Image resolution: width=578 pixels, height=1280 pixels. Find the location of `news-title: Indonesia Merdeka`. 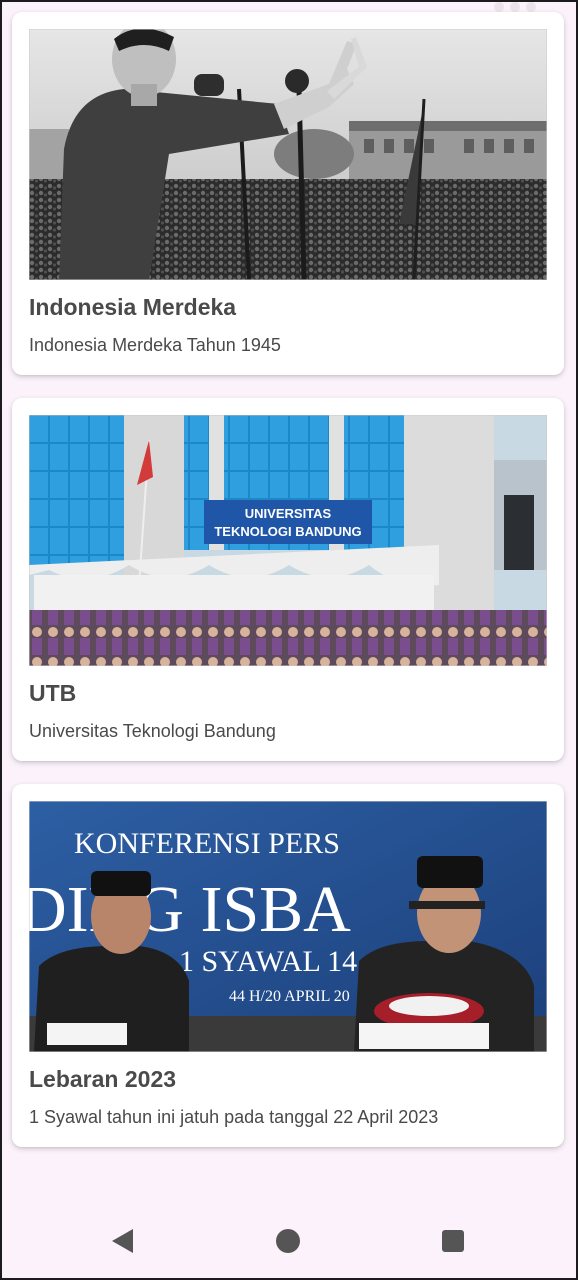

news-title: Indonesia Merdeka is located at coordinates (133, 307).